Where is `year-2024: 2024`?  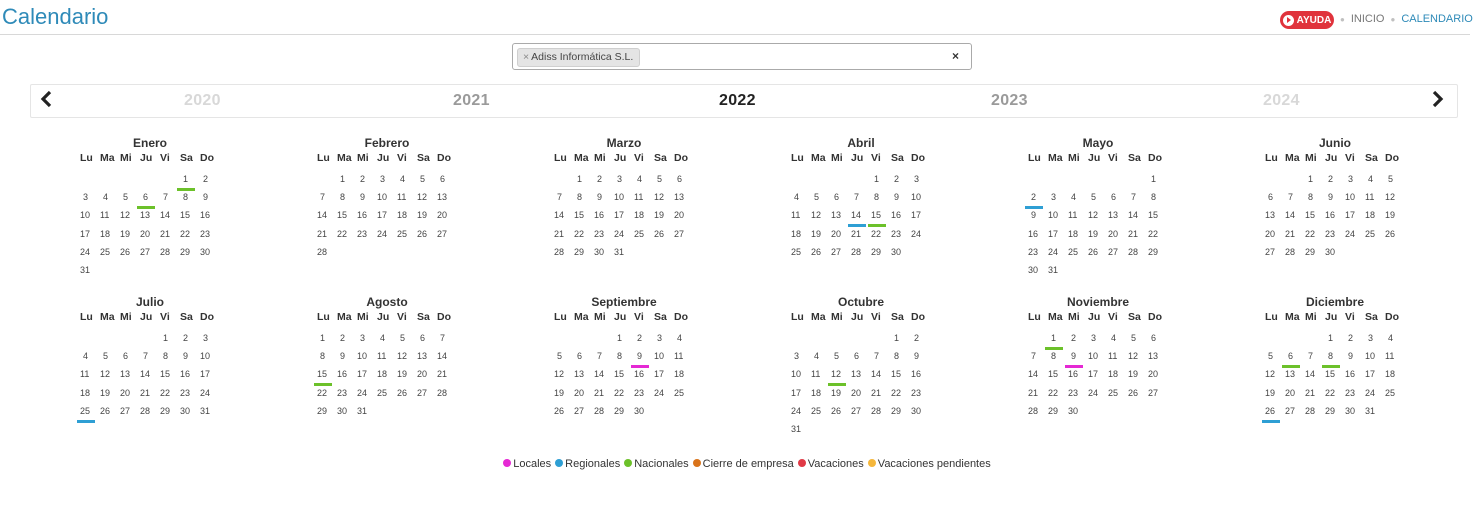 year-2024: 2024 is located at coordinates (1281, 101).